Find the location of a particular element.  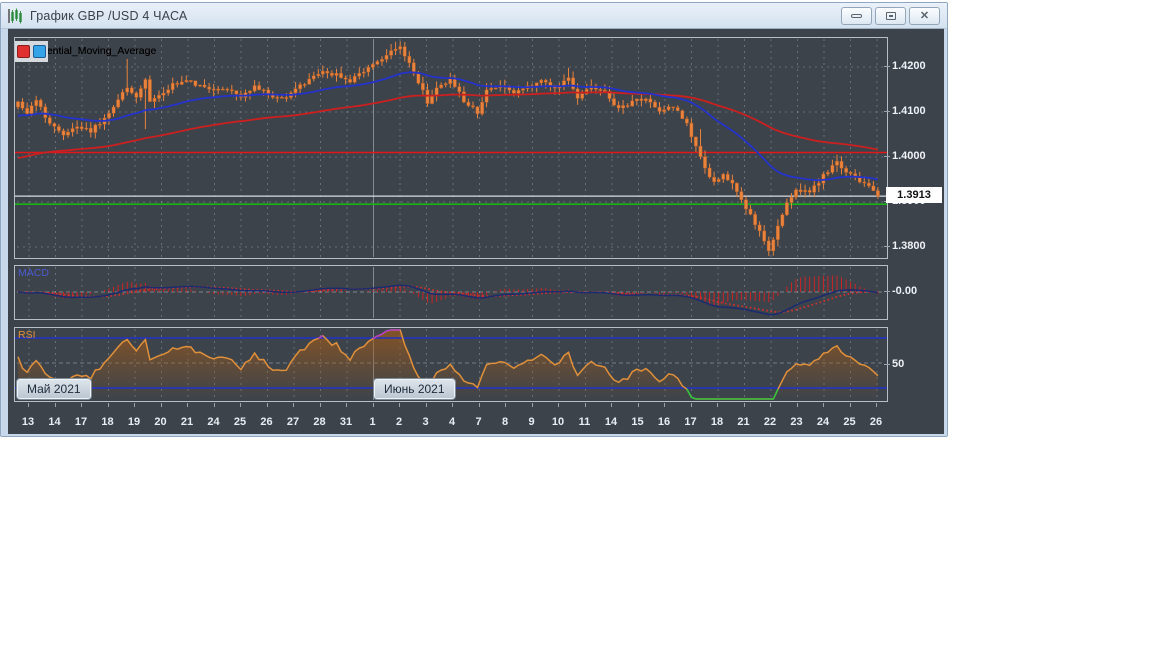

title-bar: График GBP /USD 4 ЧАСА ✕ is located at coordinates (474, 16).